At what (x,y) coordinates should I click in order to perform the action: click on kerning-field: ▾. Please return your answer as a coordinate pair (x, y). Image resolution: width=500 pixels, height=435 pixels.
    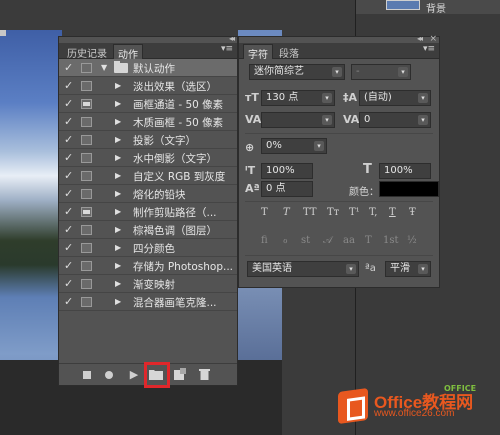
    Looking at the image, I should click on (298, 120).